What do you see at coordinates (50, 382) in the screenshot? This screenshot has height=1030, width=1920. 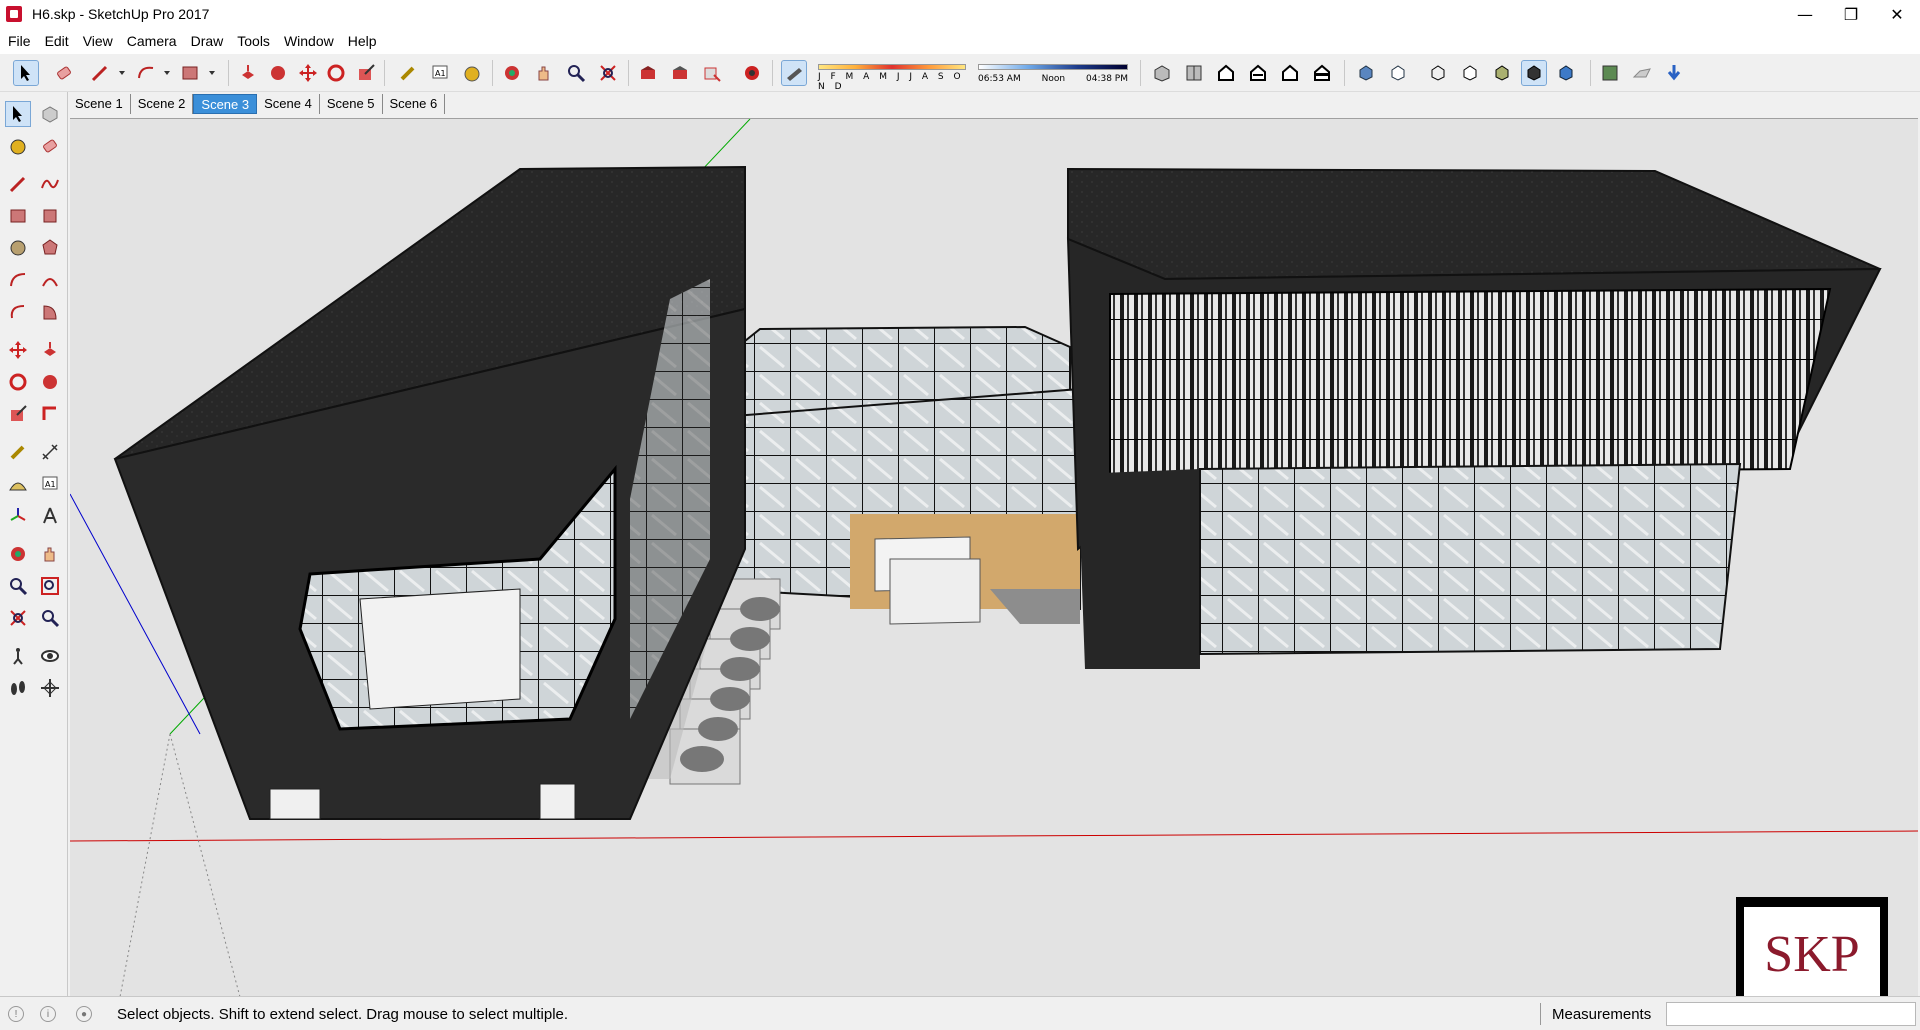 I see `follow-me-tool-icon` at bounding box center [50, 382].